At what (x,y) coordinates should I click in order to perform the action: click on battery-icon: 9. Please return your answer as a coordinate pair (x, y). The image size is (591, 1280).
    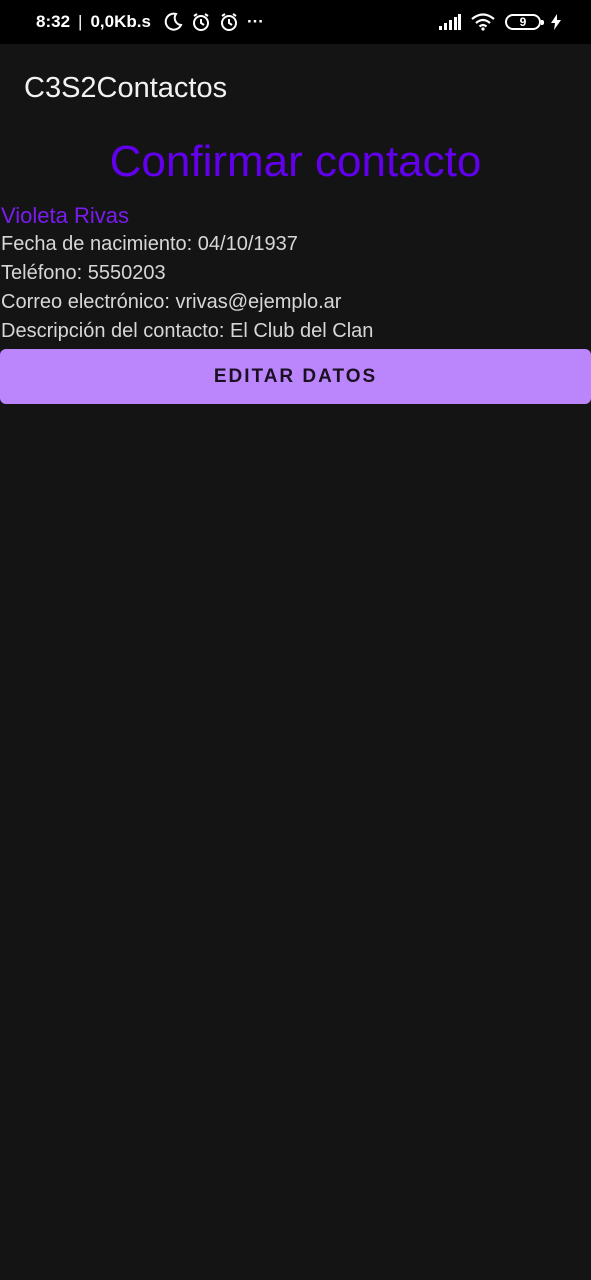
    Looking at the image, I should click on (524, 22).